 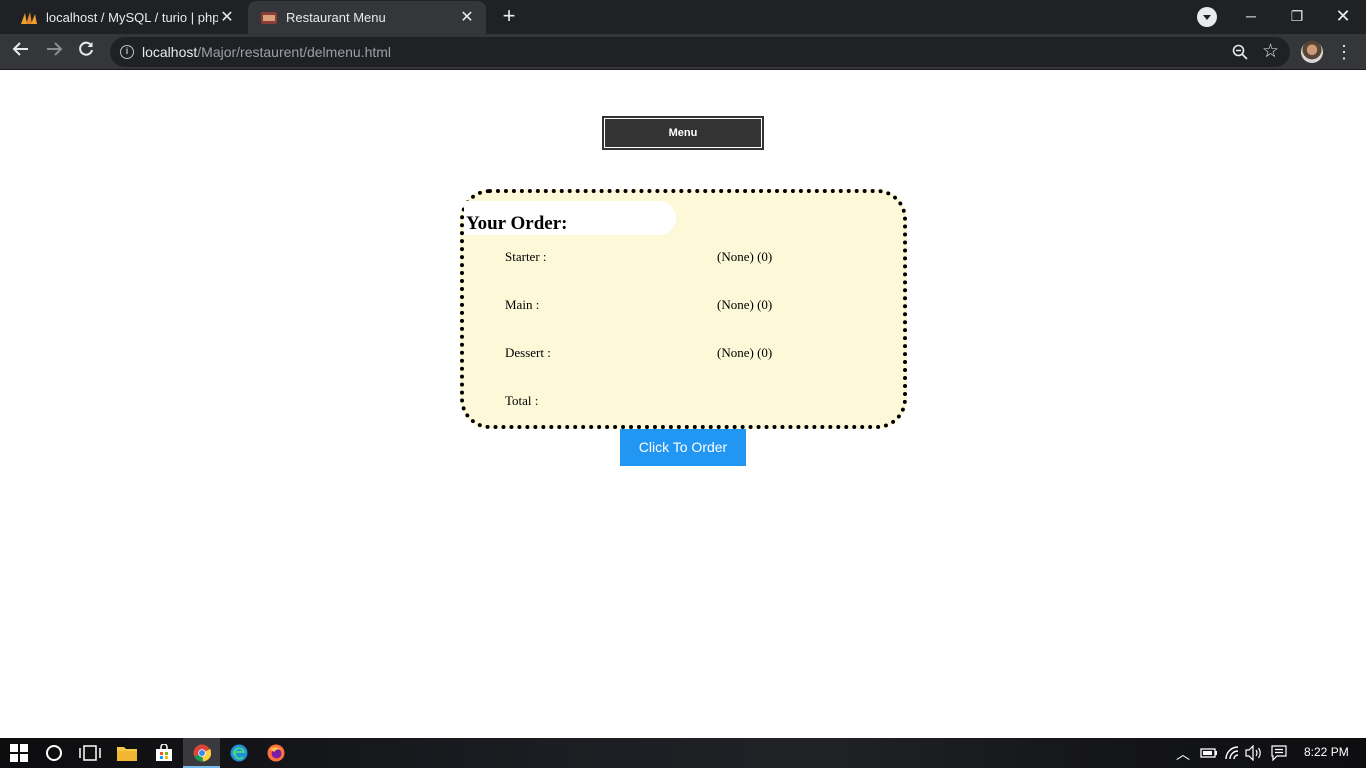 I want to click on tab-search-icon, so click(x=1207, y=17).